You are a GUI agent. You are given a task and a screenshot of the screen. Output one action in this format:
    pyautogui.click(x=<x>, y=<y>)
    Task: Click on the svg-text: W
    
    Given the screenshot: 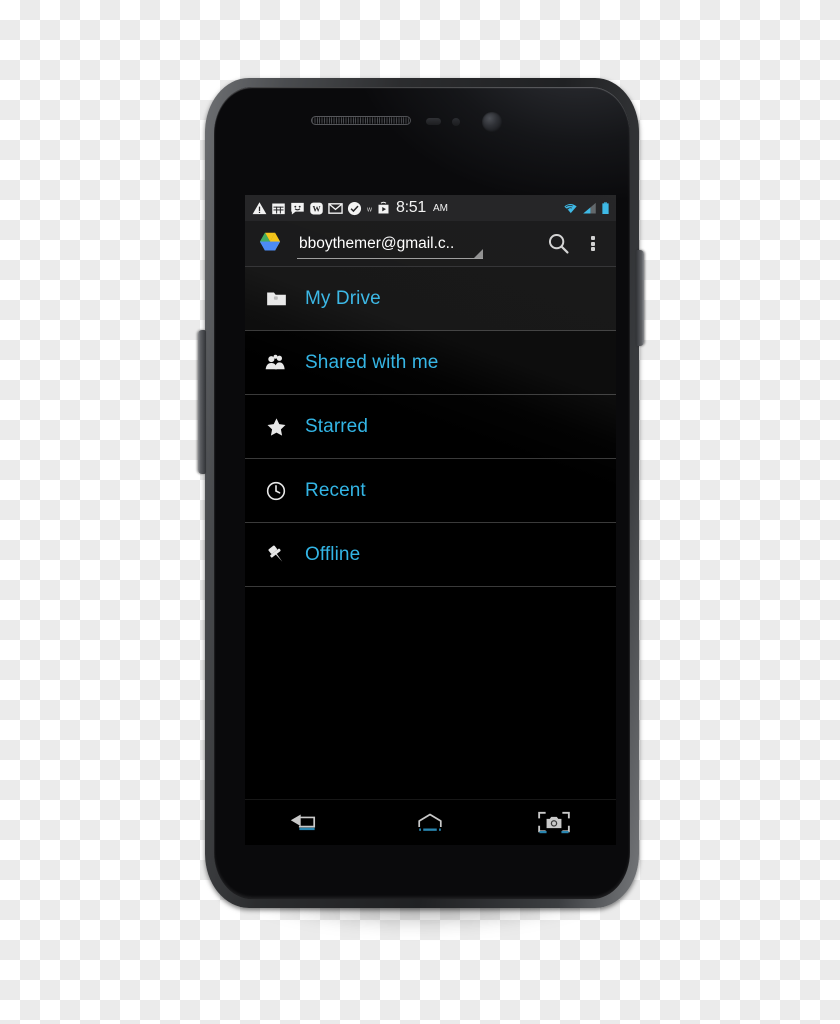 What is the action you would take?
    pyautogui.click(x=316, y=208)
    